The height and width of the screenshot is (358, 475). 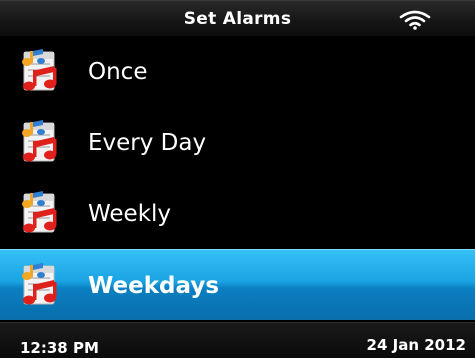 I want to click on header-bar: Set Alarms, so click(x=237, y=18).